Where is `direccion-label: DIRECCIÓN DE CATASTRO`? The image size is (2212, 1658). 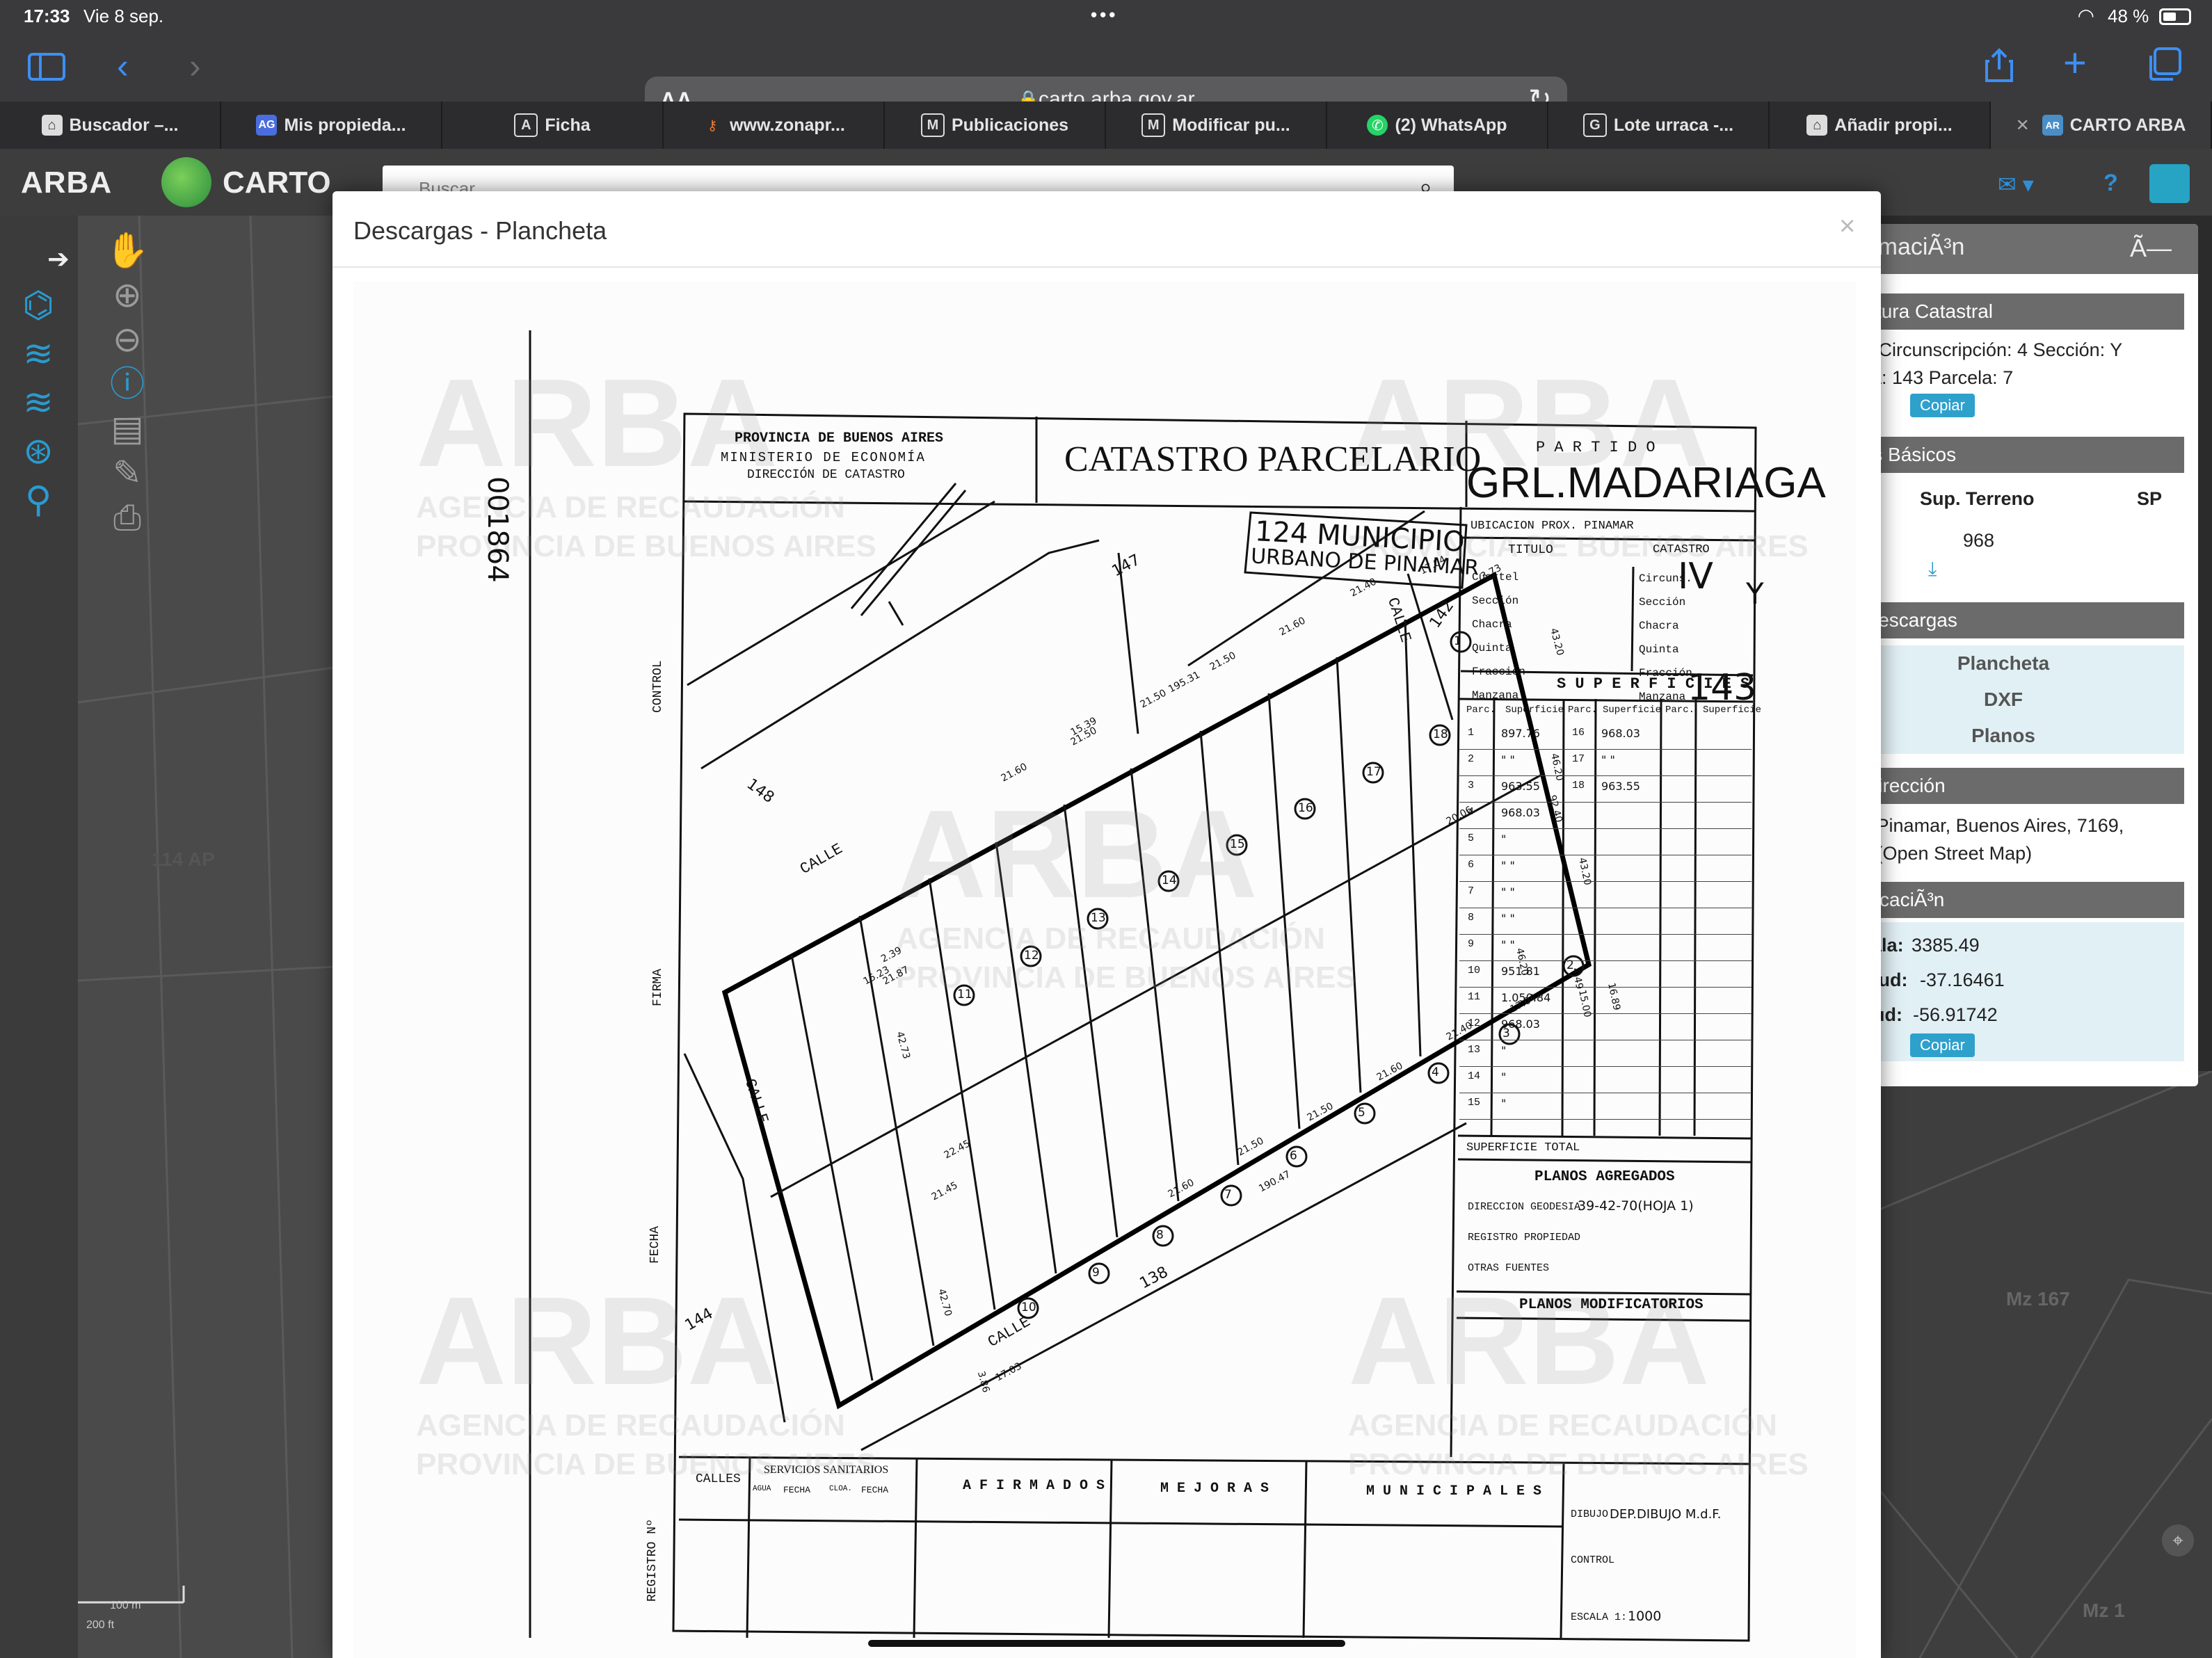 direccion-label: DIRECCIÓN DE CATASTRO is located at coordinates (826, 475).